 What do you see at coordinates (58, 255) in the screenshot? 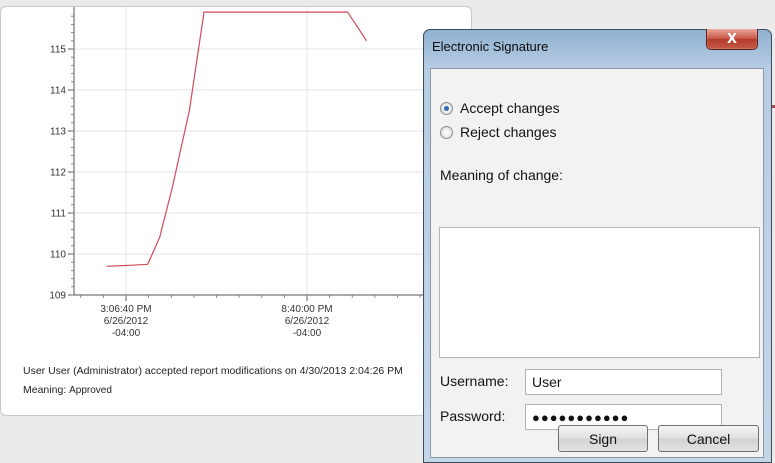
I see `y-tick-label: 110` at bounding box center [58, 255].